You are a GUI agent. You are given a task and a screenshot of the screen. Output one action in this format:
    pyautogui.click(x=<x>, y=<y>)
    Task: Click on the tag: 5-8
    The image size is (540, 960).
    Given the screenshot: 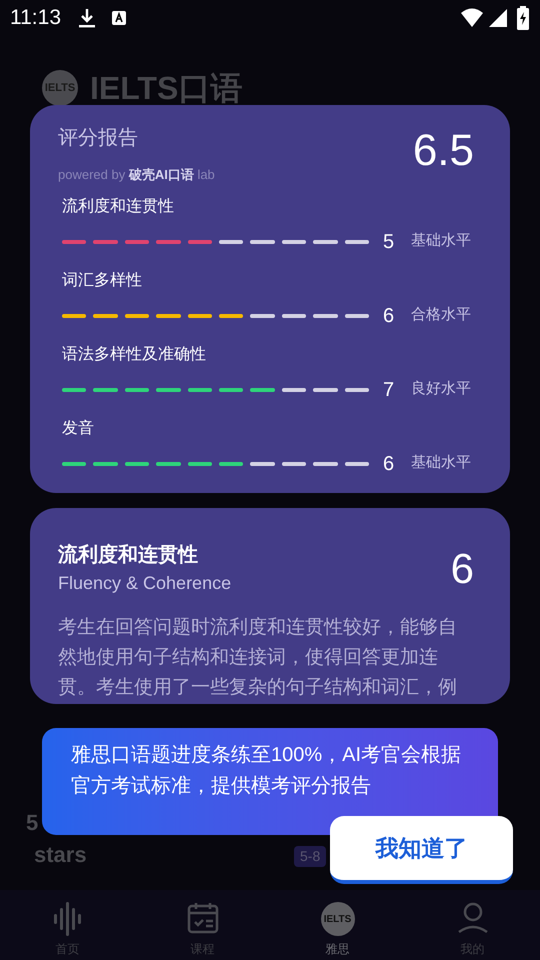 What is the action you would take?
    pyautogui.click(x=310, y=856)
    